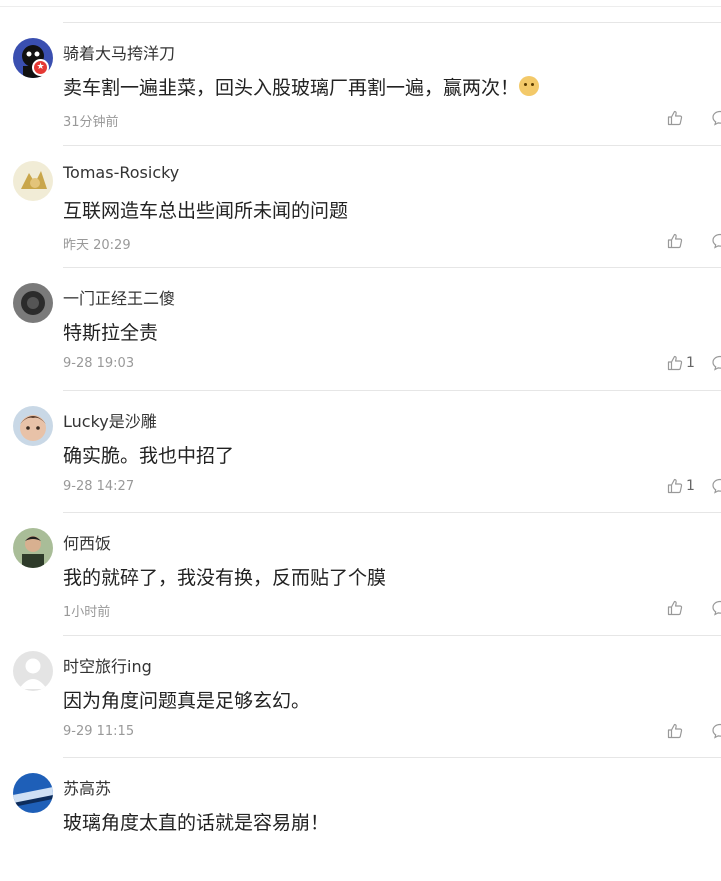  What do you see at coordinates (367, 697) in the screenshot?
I see `comment-item: 时空旅行ing 因为角度问题真是足够玄幻。 9-29 11:15` at bounding box center [367, 697].